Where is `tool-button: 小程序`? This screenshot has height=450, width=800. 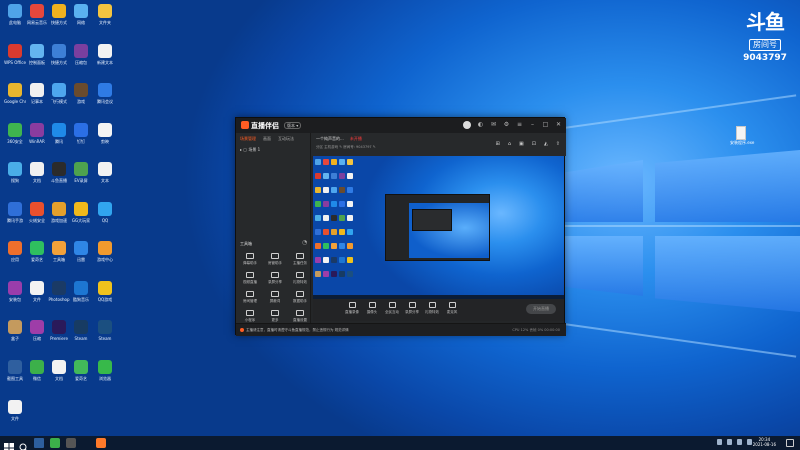
tool-button: 小程序 is located at coordinates (250, 316).